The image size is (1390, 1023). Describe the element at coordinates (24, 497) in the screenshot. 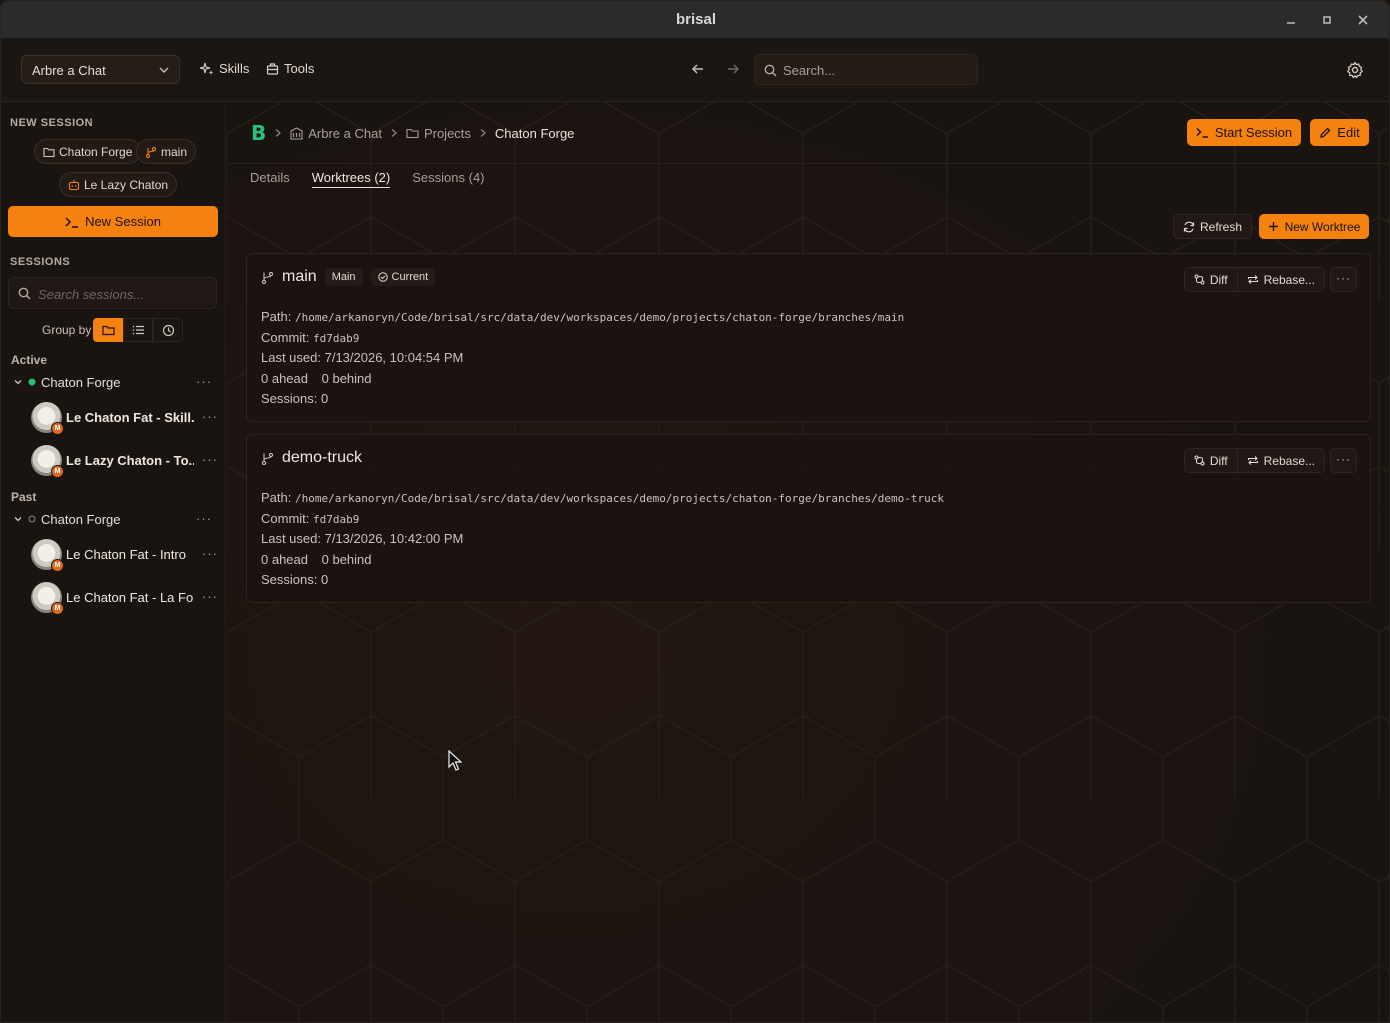

I see `past-group-label: Past` at that location.